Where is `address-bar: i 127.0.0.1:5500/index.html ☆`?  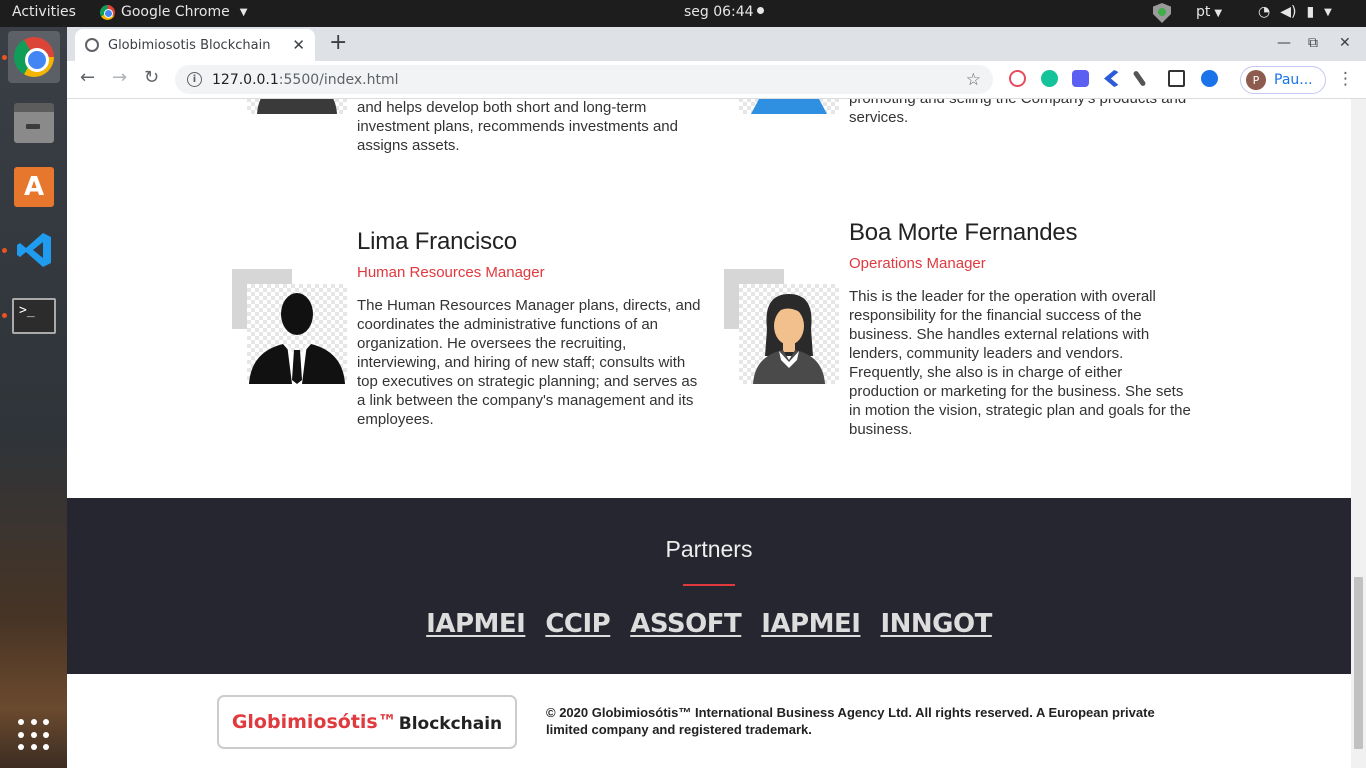
address-bar: i 127.0.0.1:5500/index.html ☆ is located at coordinates (584, 79).